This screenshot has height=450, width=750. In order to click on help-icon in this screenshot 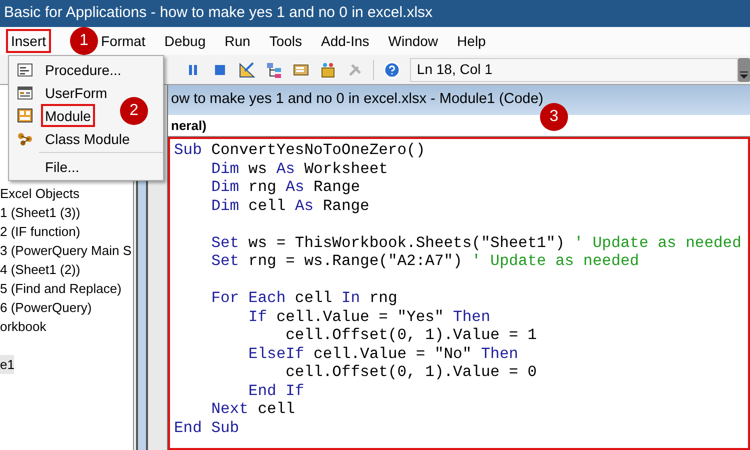, I will do `click(391, 69)`.